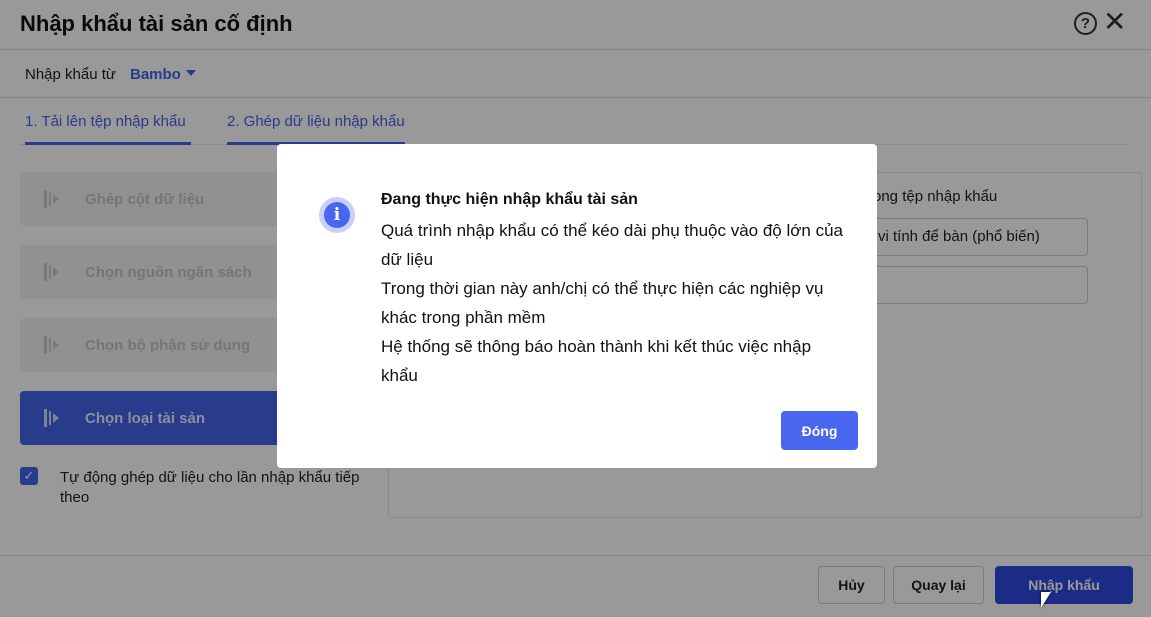 The width and height of the screenshot is (1151, 617). Describe the element at coordinates (337, 215) in the screenshot. I see `info-icon: i` at that location.